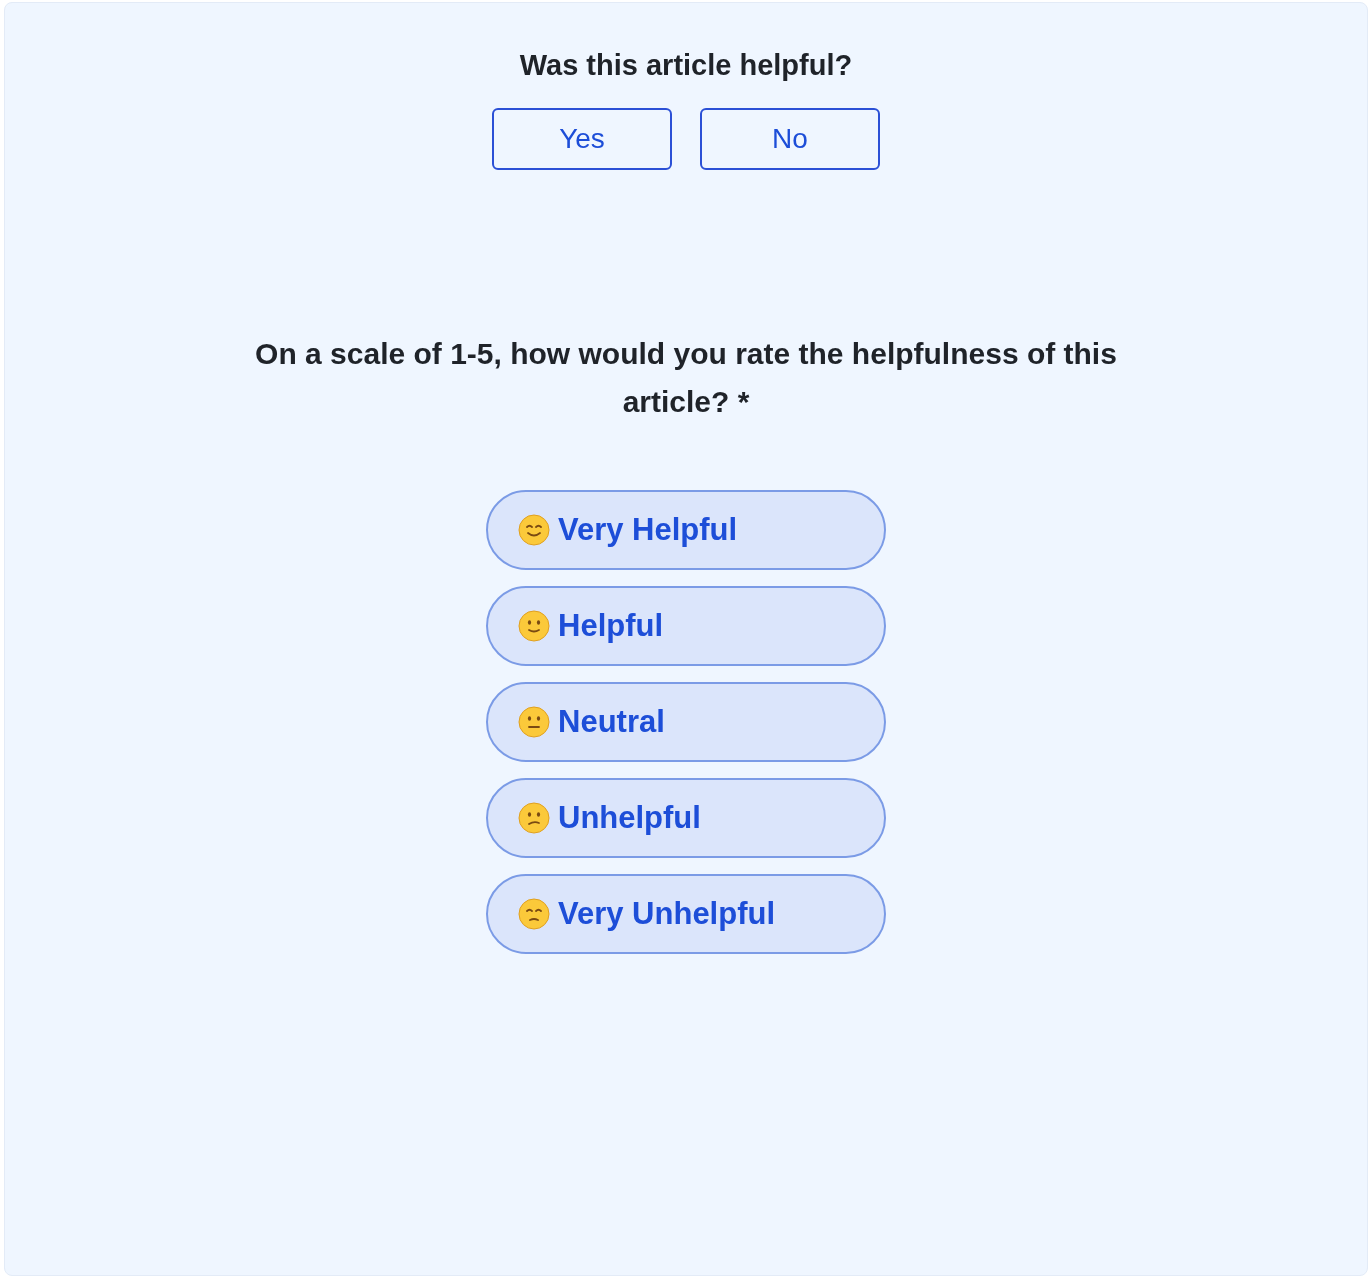  I want to click on rating-question: On a scale of 1-5, how would you rate the helpfulness of this article? *, so click(686, 378).